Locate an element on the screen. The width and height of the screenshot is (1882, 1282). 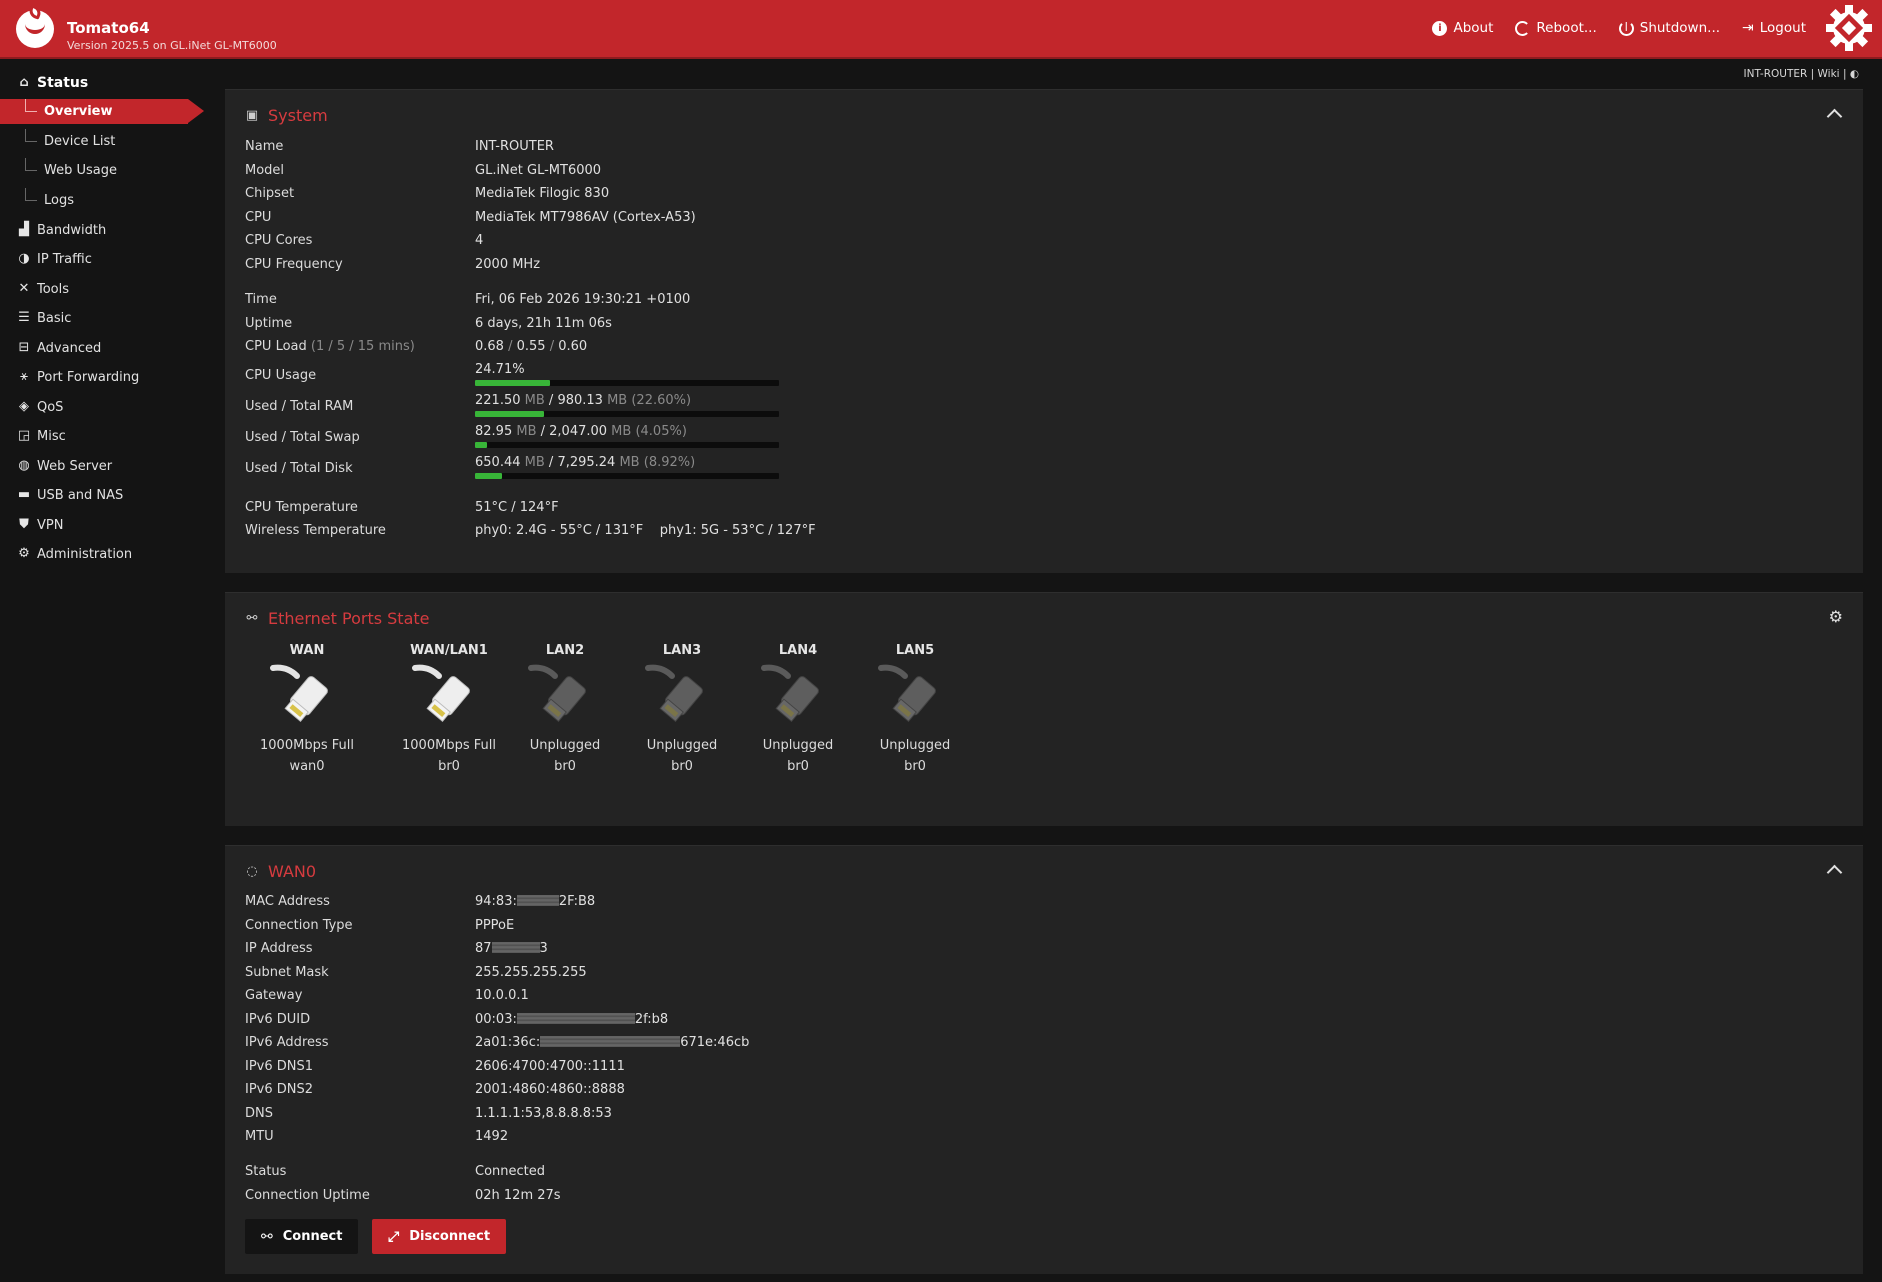
ram-progress-bar is located at coordinates (627, 414).